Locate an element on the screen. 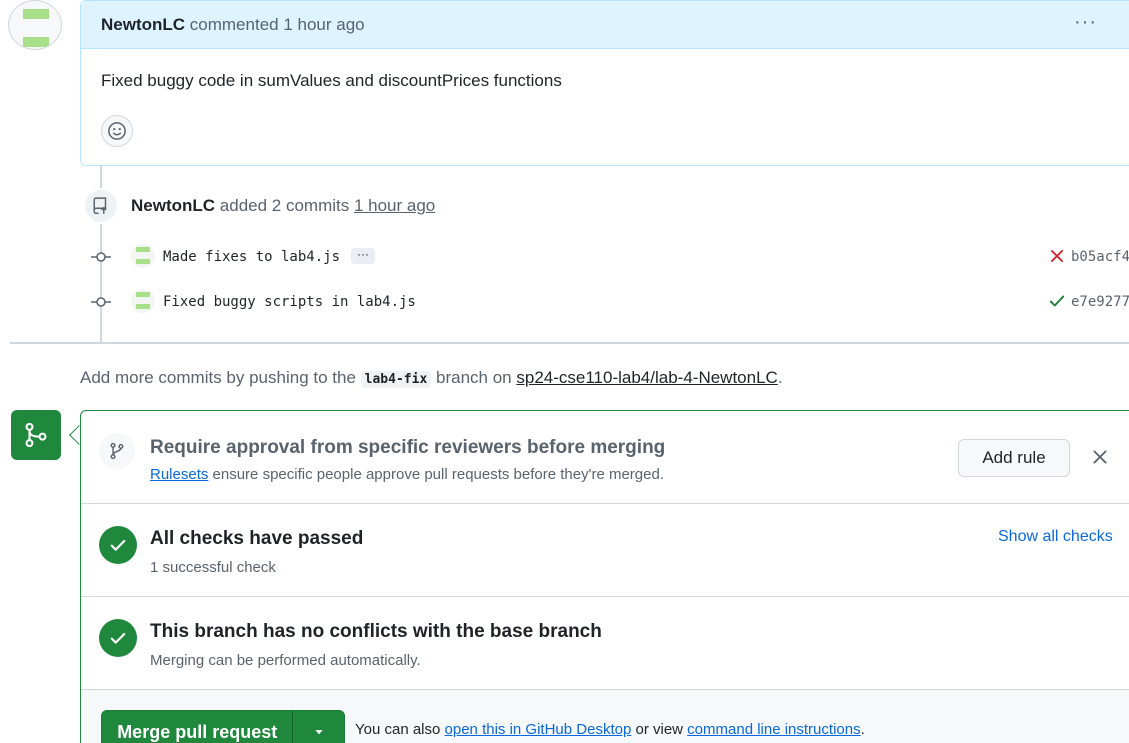 The height and width of the screenshot is (743, 1129). checks-title: All checks have passed is located at coordinates (257, 538).